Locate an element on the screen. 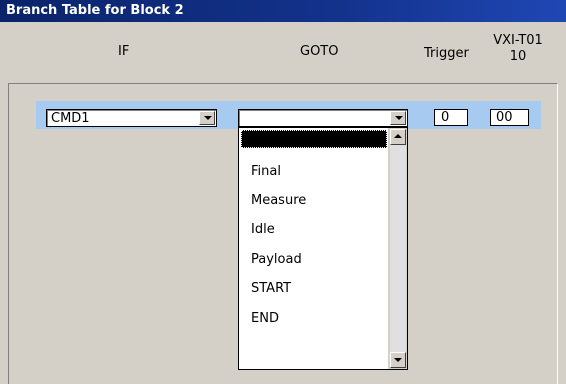  scroll-up-button is located at coordinates (398, 137).